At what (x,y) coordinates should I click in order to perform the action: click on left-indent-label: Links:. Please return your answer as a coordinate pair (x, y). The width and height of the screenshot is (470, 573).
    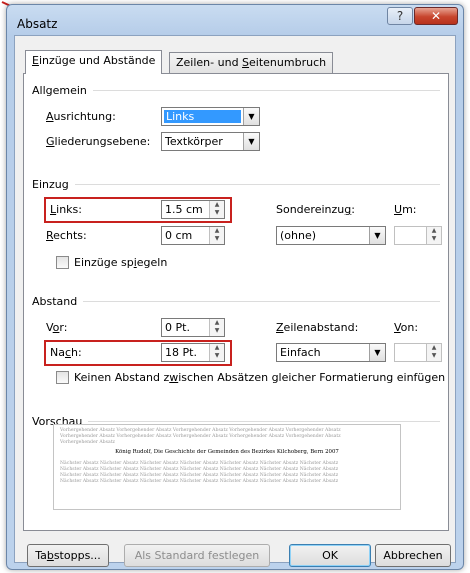
    Looking at the image, I should click on (66, 209).